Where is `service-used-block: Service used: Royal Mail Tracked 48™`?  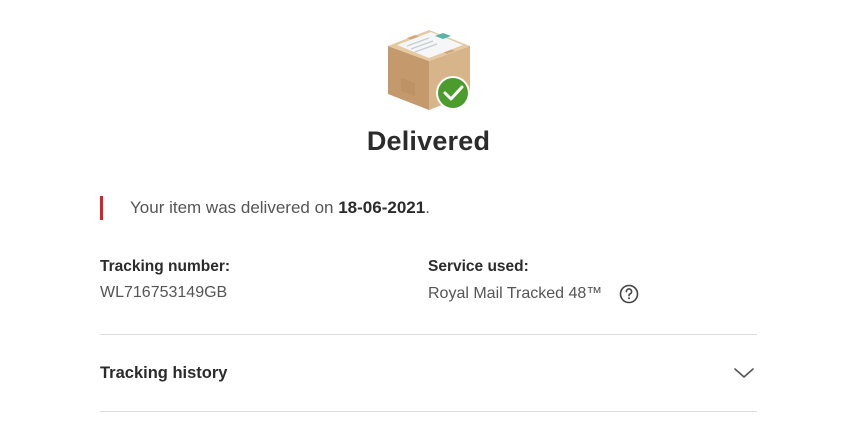
service-used-block: Service used: Royal Mail Tracked 48™ is located at coordinates (533, 281).